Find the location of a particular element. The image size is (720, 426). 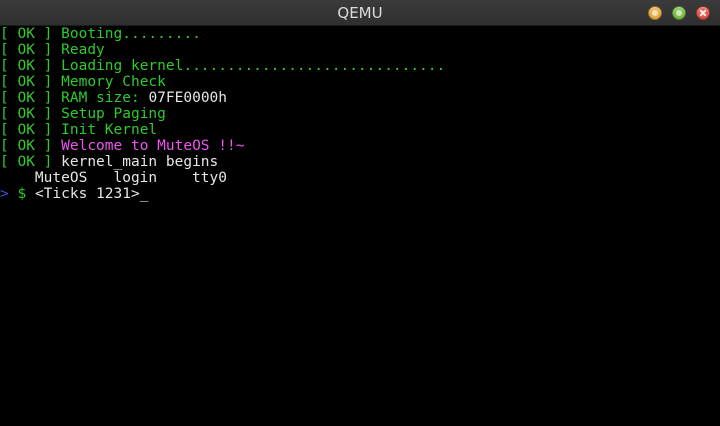

boot-message: Ready is located at coordinates (83, 50).